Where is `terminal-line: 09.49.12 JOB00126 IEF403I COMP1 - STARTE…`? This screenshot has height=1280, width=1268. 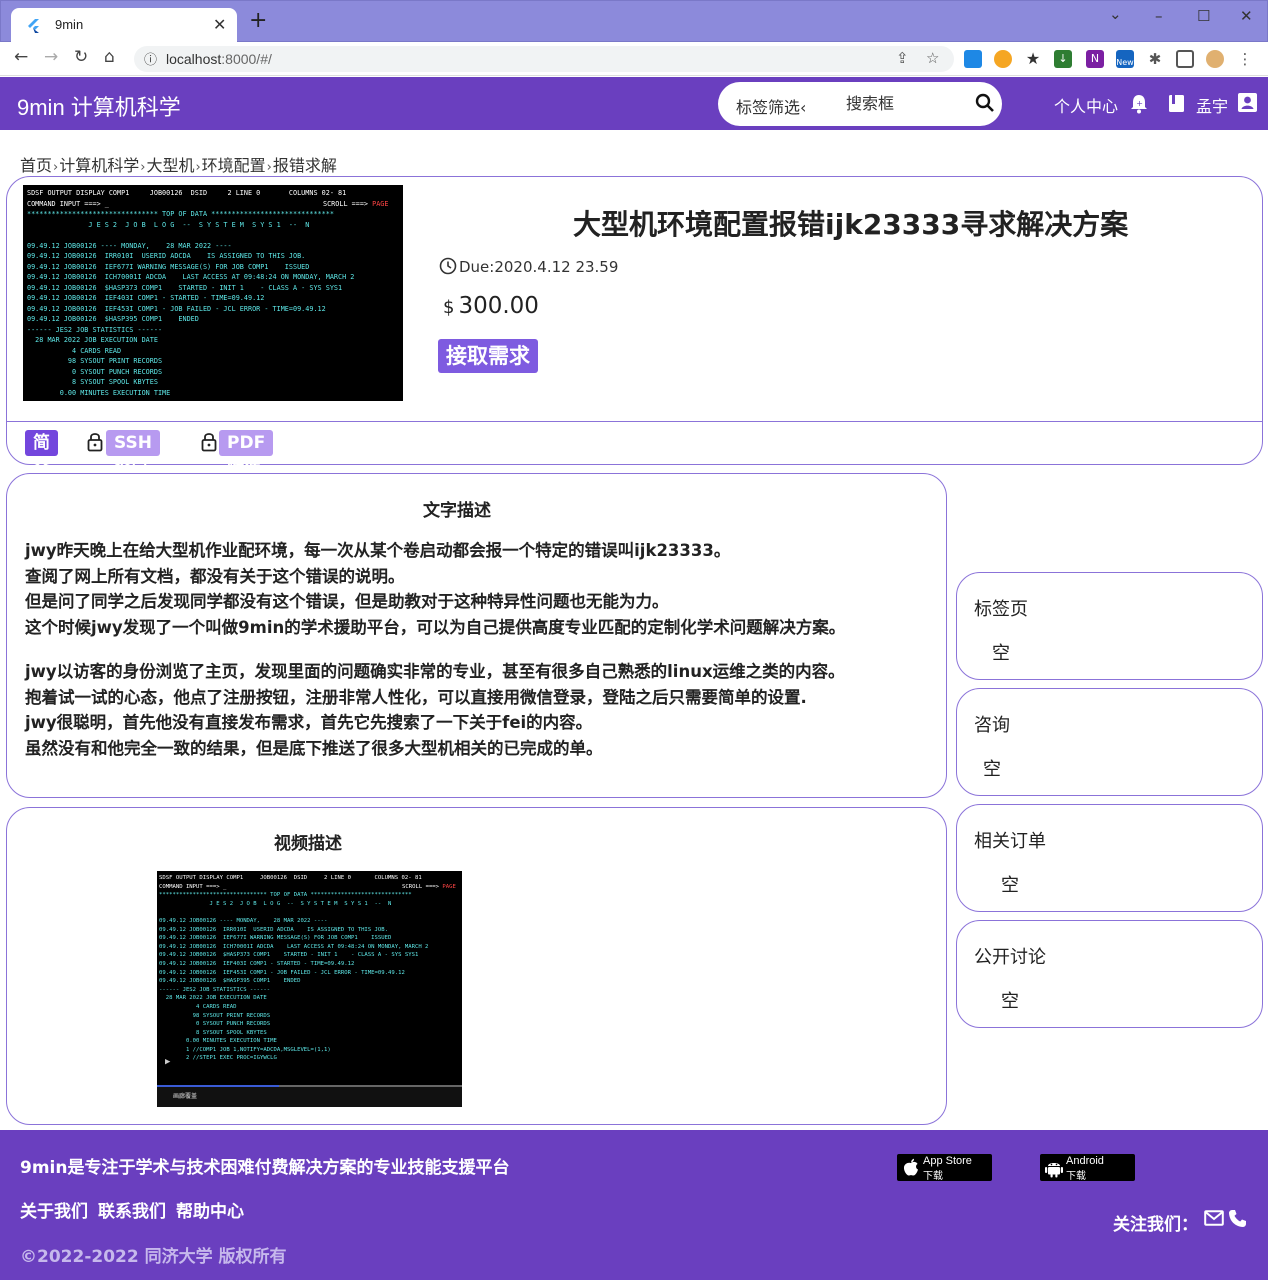
terminal-line: 09.49.12 JOB00126 IEF403I COMP1 - STARTE… is located at coordinates (257, 963).